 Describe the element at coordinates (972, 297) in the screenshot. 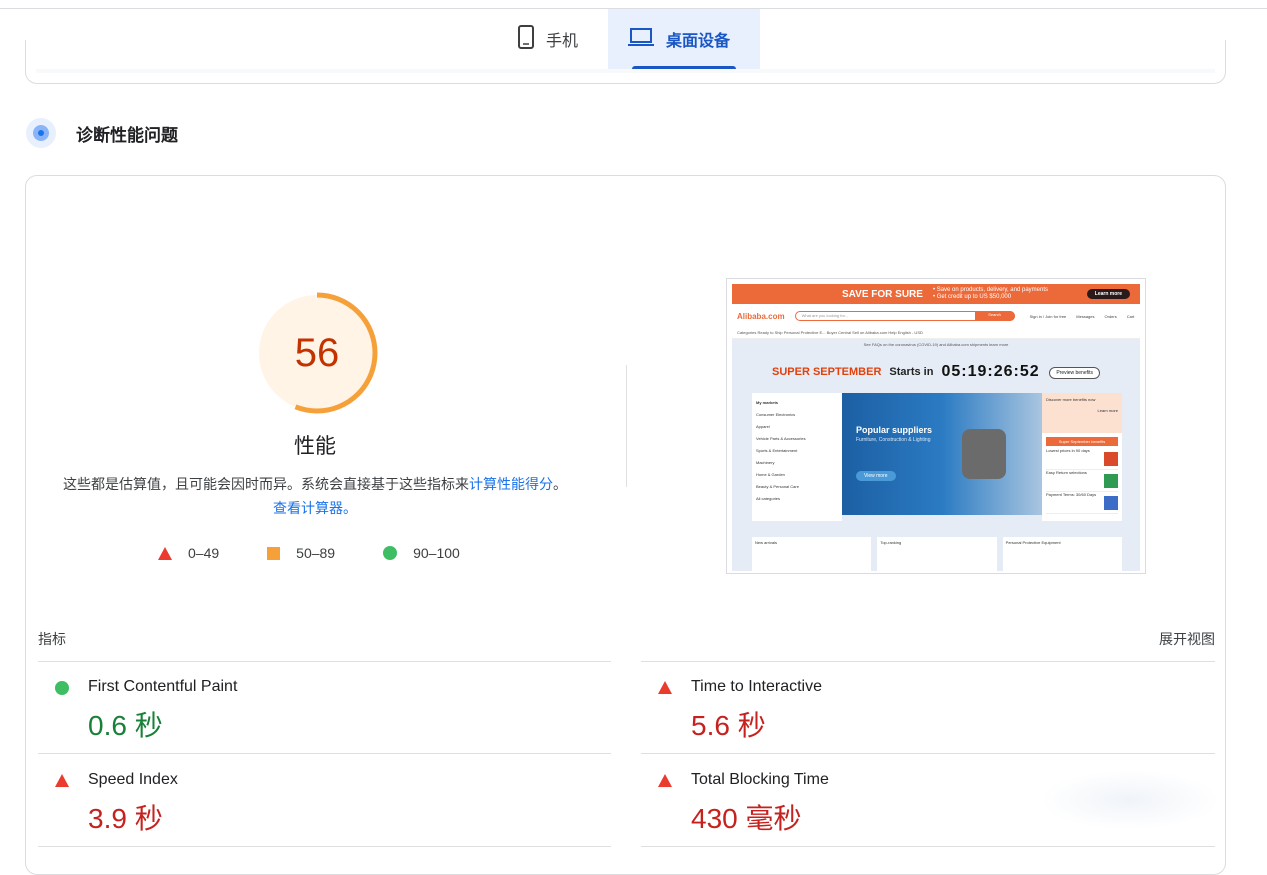

I see `thumb-promo-2: • Get credit up to US $50,000` at that location.